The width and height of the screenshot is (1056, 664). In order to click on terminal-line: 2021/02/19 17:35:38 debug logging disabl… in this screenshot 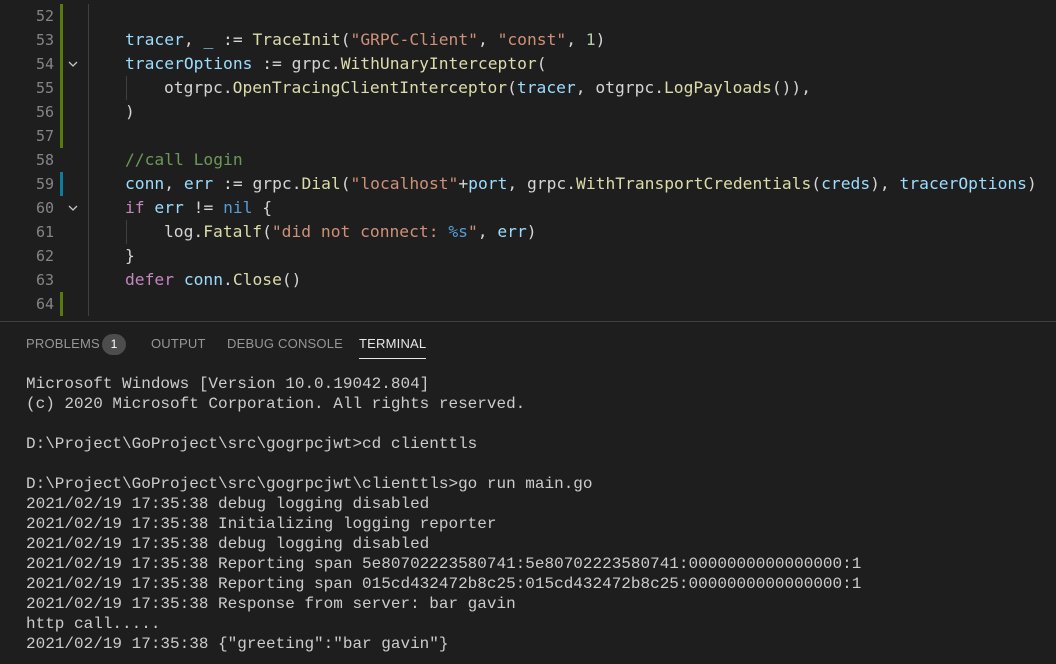, I will do `click(228, 504)`.